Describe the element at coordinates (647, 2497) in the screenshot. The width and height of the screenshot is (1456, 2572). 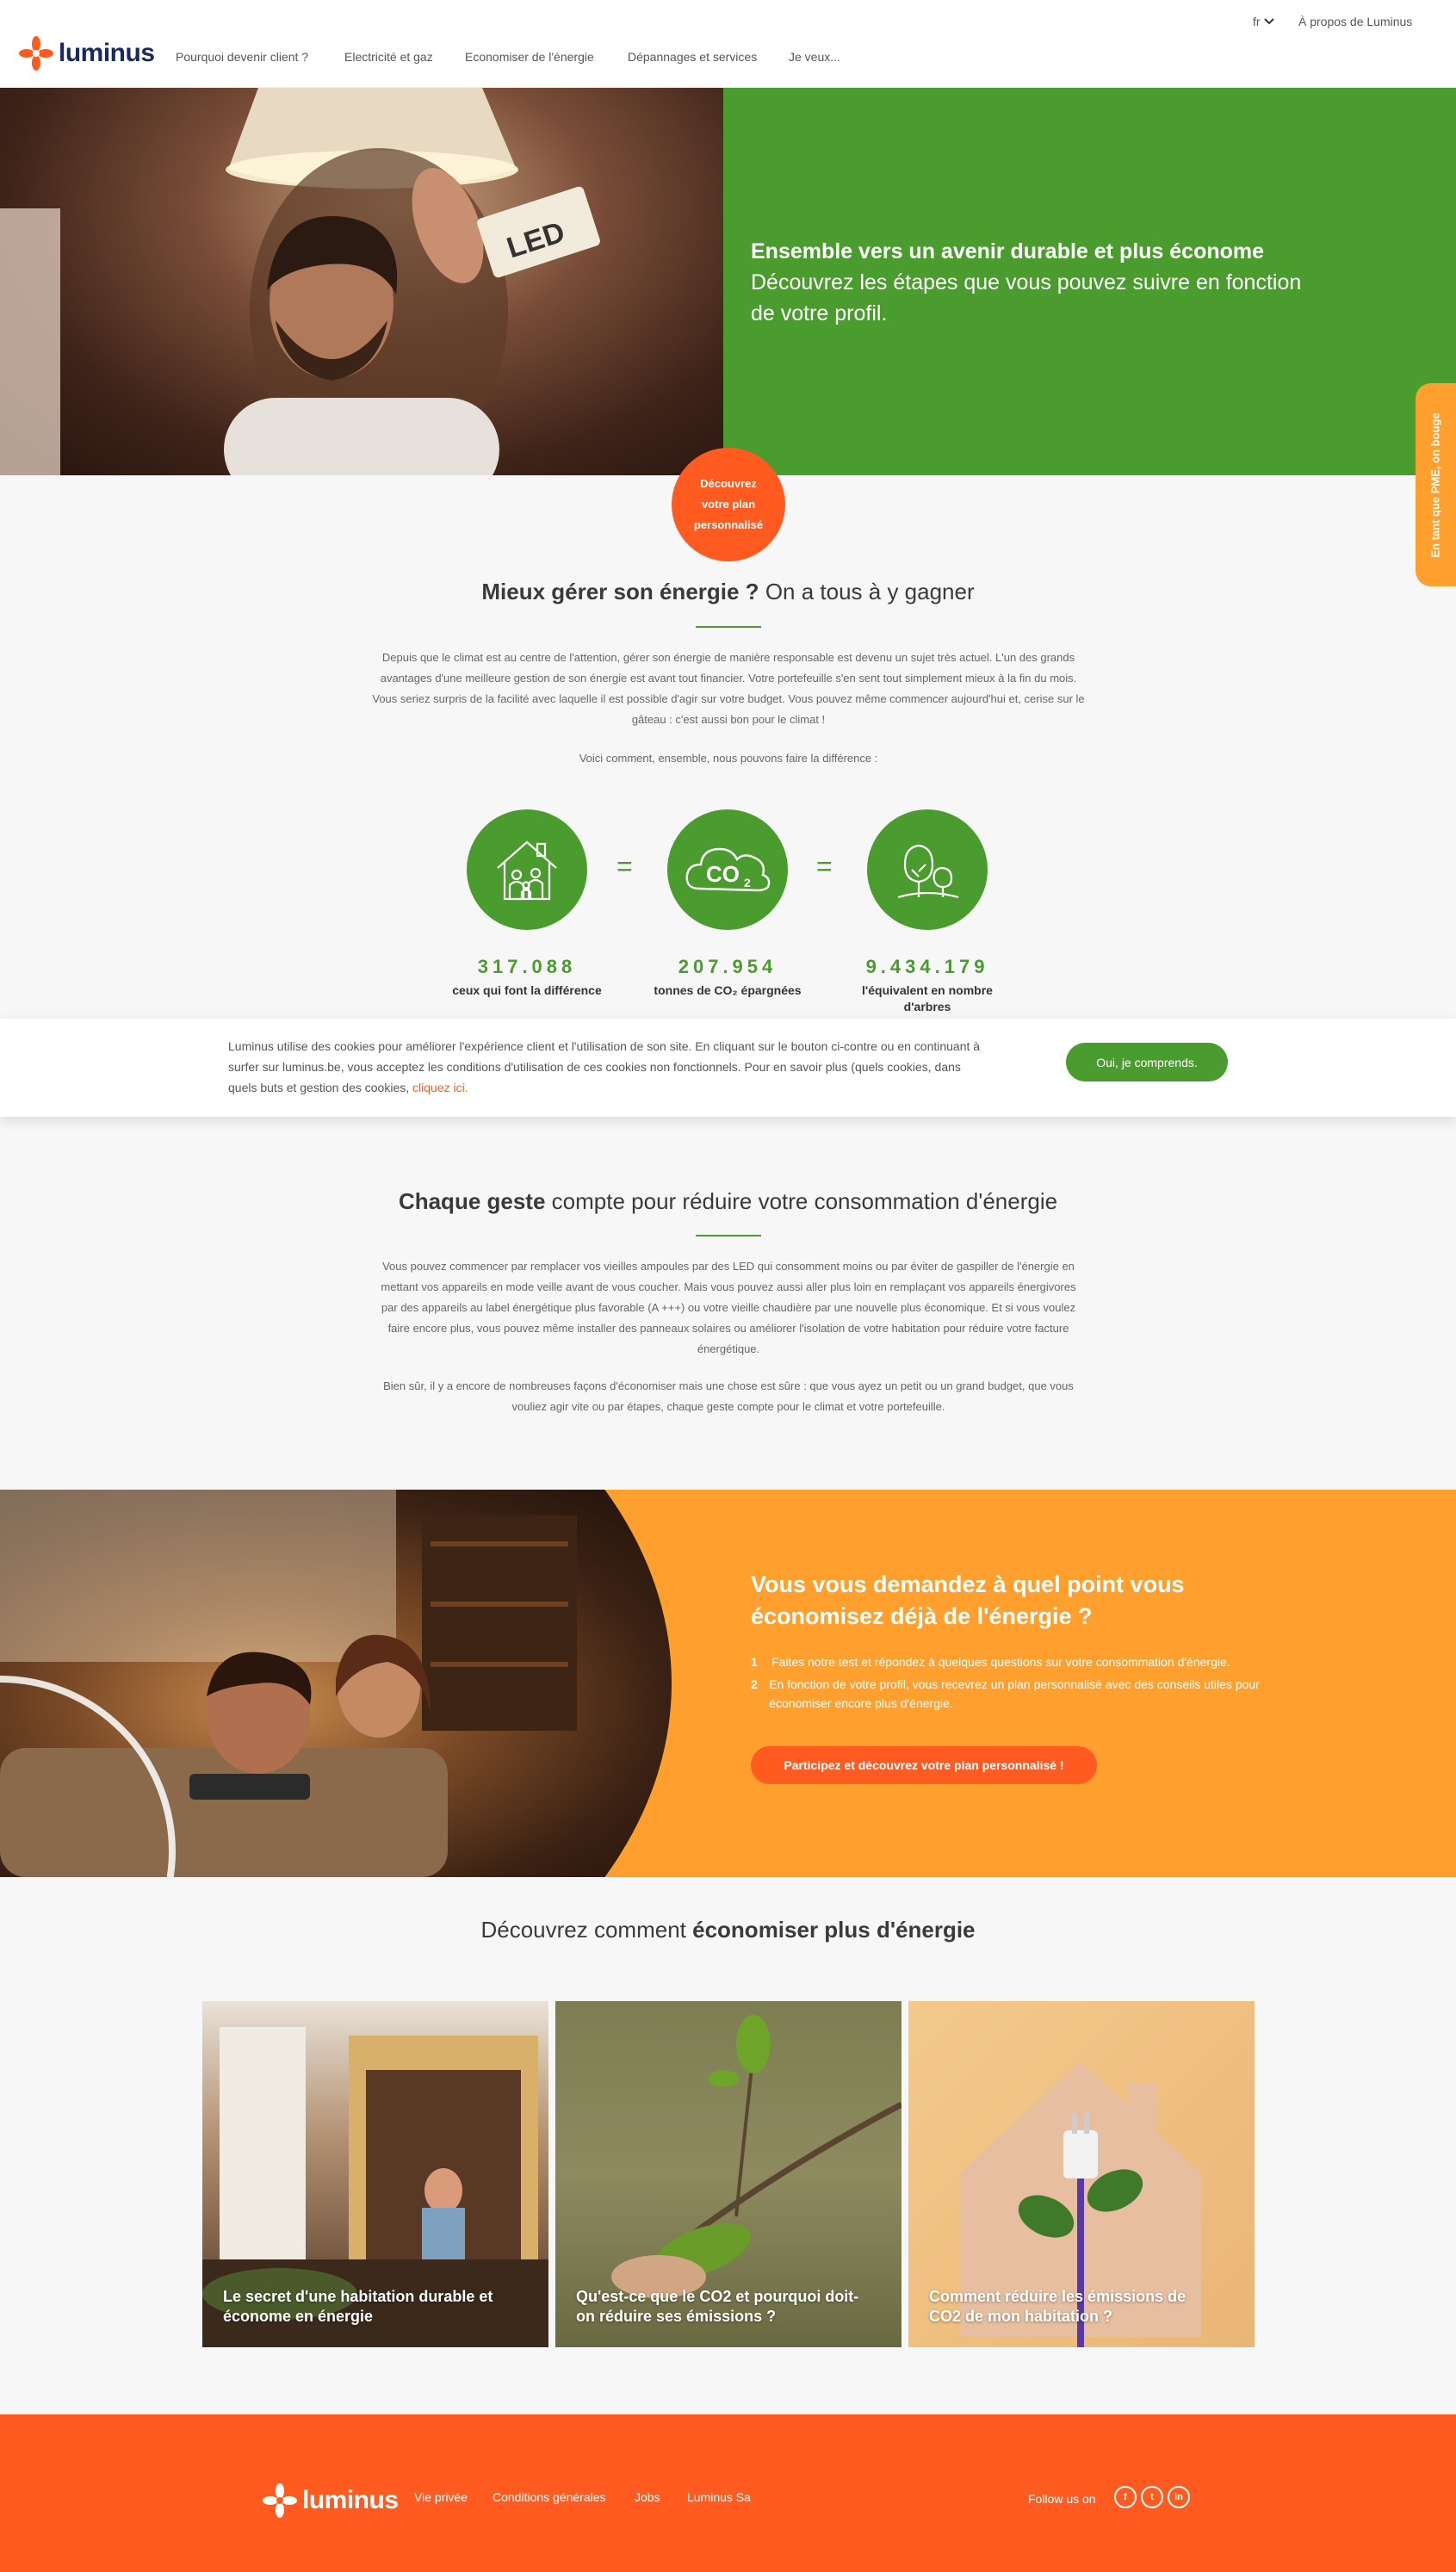
I see `footer-link-jobs: Jobs` at that location.